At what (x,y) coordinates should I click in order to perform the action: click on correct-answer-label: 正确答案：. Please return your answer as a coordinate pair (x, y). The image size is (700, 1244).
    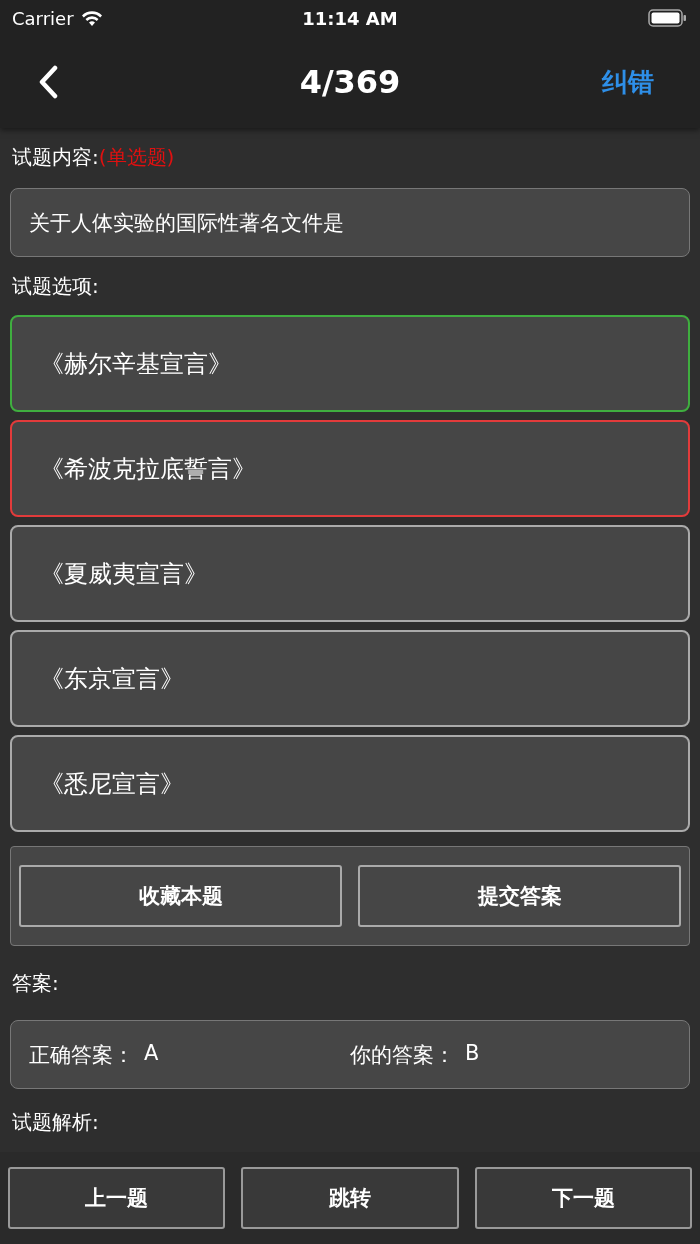
    Looking at the image, I should click on (81, 1055).